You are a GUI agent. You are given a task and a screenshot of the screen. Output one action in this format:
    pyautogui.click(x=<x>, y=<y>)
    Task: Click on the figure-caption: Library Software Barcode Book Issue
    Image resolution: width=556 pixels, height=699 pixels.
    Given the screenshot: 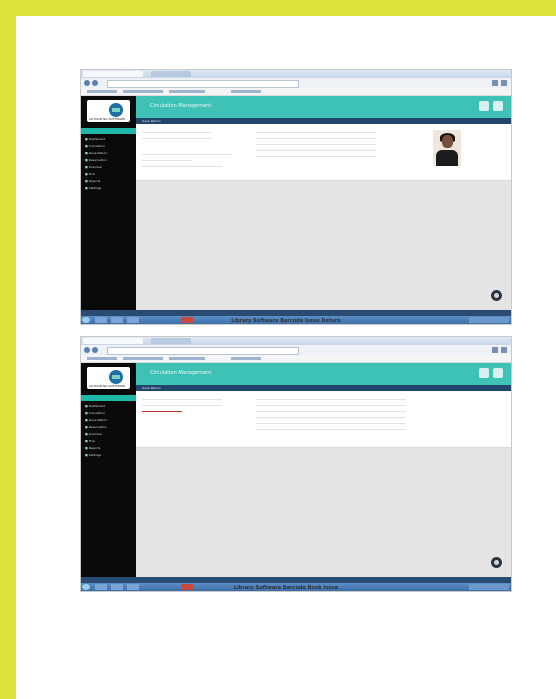 What is the action you would take?
    pyautogui.click(x=286, y=588)
    